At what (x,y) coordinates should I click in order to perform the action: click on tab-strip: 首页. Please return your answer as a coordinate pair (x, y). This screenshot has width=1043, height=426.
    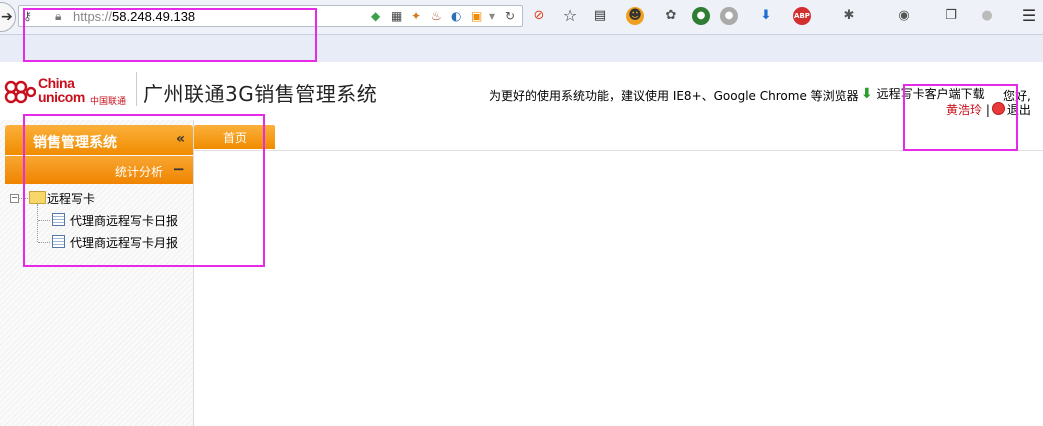
    Looking at the image, I should click on (618, 135).